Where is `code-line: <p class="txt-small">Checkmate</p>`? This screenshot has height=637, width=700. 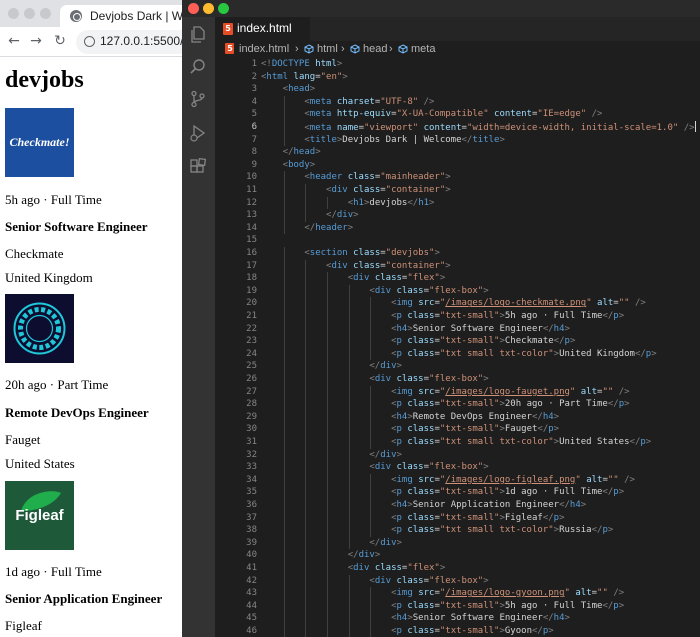
code-line: <p class="txt-small">Checkmate</p> is located at coordinates (418, 341).